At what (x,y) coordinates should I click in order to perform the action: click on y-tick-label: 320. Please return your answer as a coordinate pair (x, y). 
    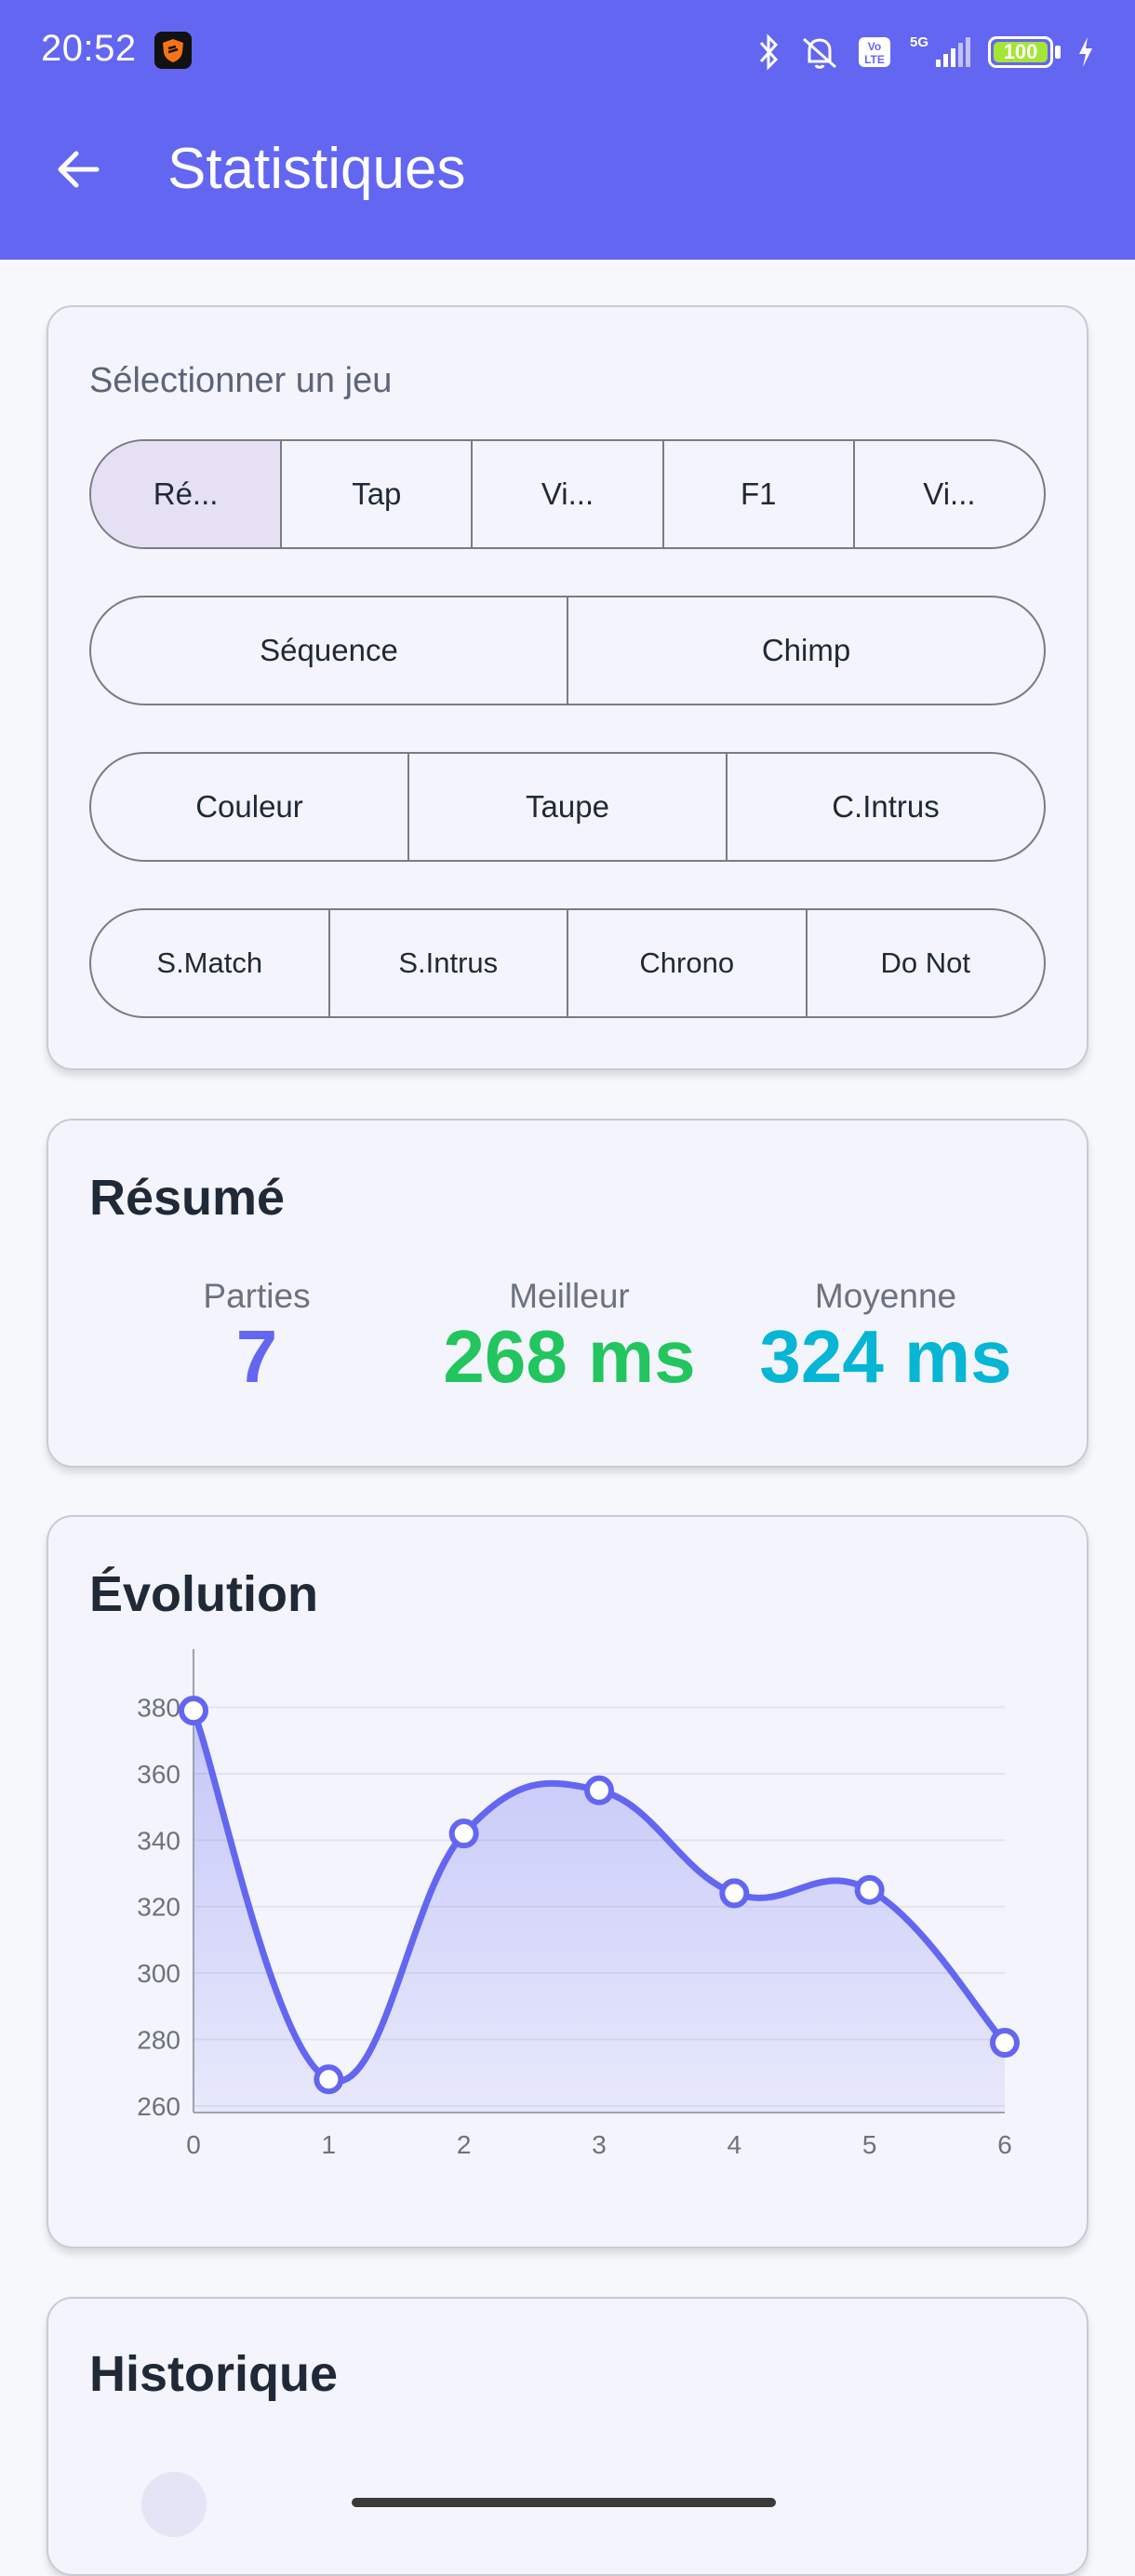
    Looking at the image, I should click on (158, 1907).